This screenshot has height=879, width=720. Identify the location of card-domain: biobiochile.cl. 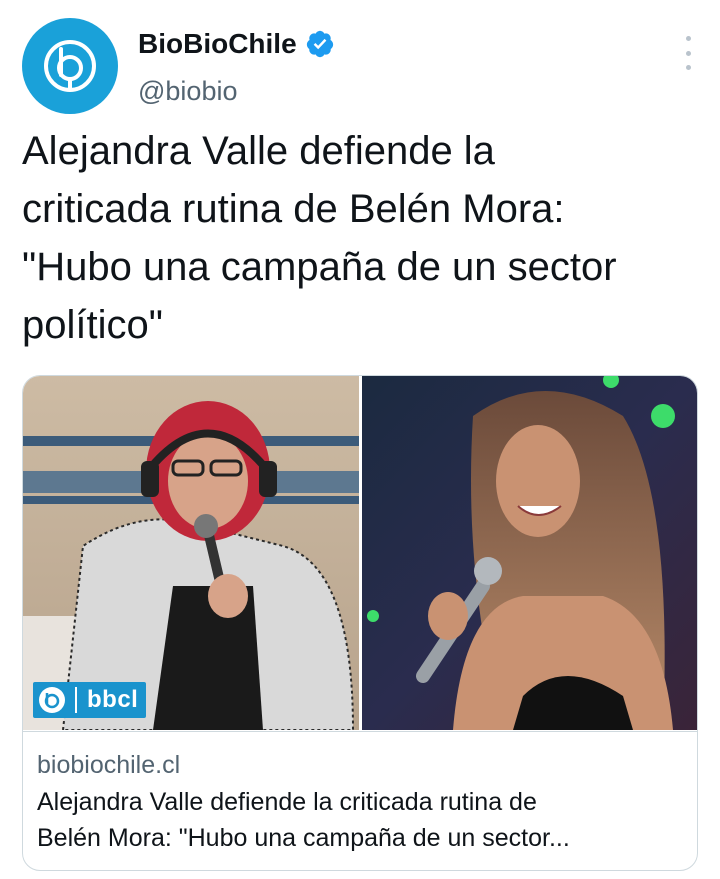
(109, 765).